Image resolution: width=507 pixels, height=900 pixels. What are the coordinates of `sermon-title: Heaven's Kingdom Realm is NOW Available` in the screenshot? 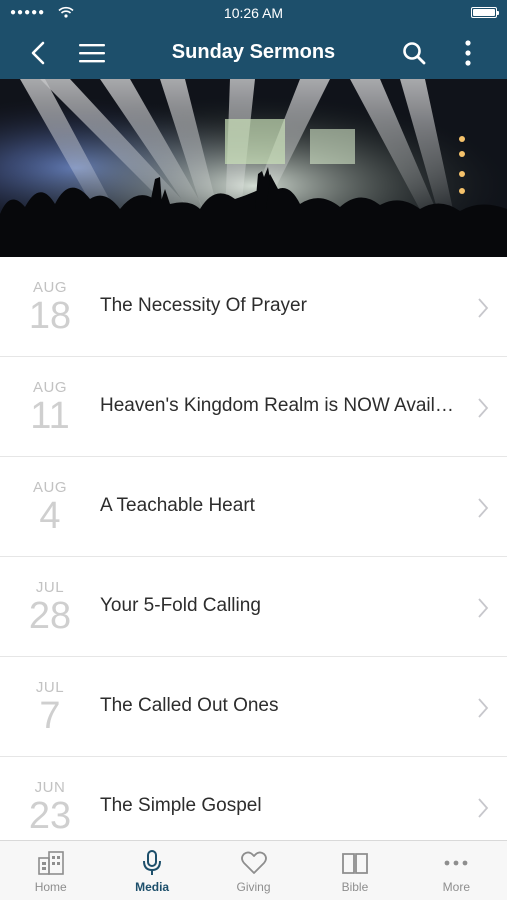 It's located at (279, 405).